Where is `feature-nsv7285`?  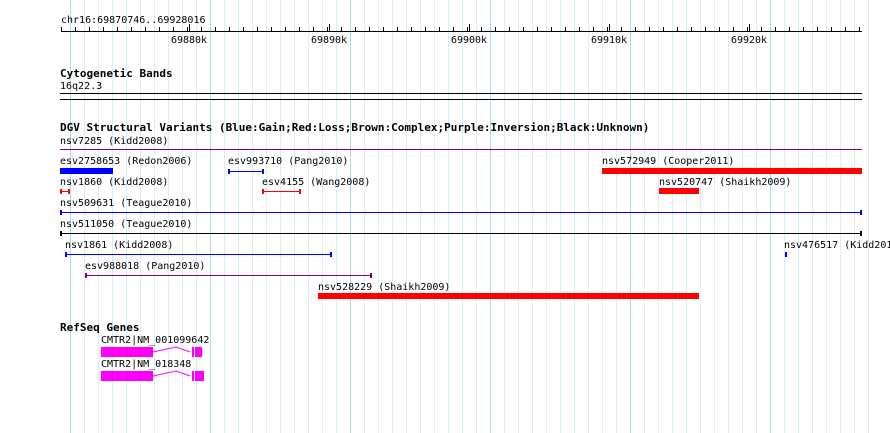 feature-nsv7285 is located at coordinates (461, 149).